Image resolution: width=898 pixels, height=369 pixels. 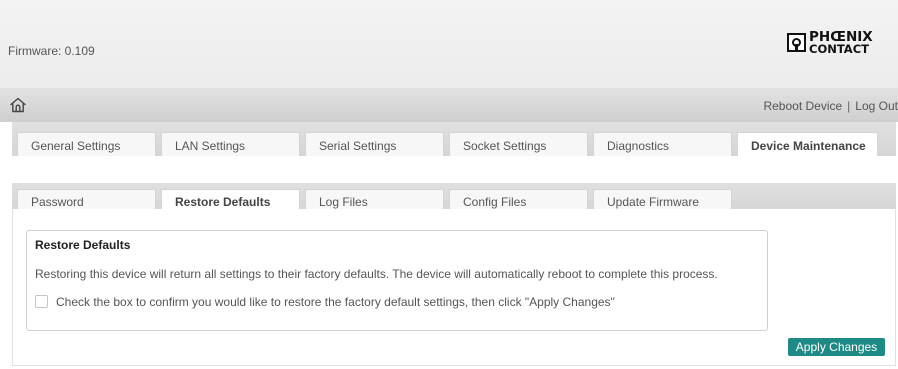 I want to click on nav-links: Reboot Device | Log Out, so click(x=830, y=106).